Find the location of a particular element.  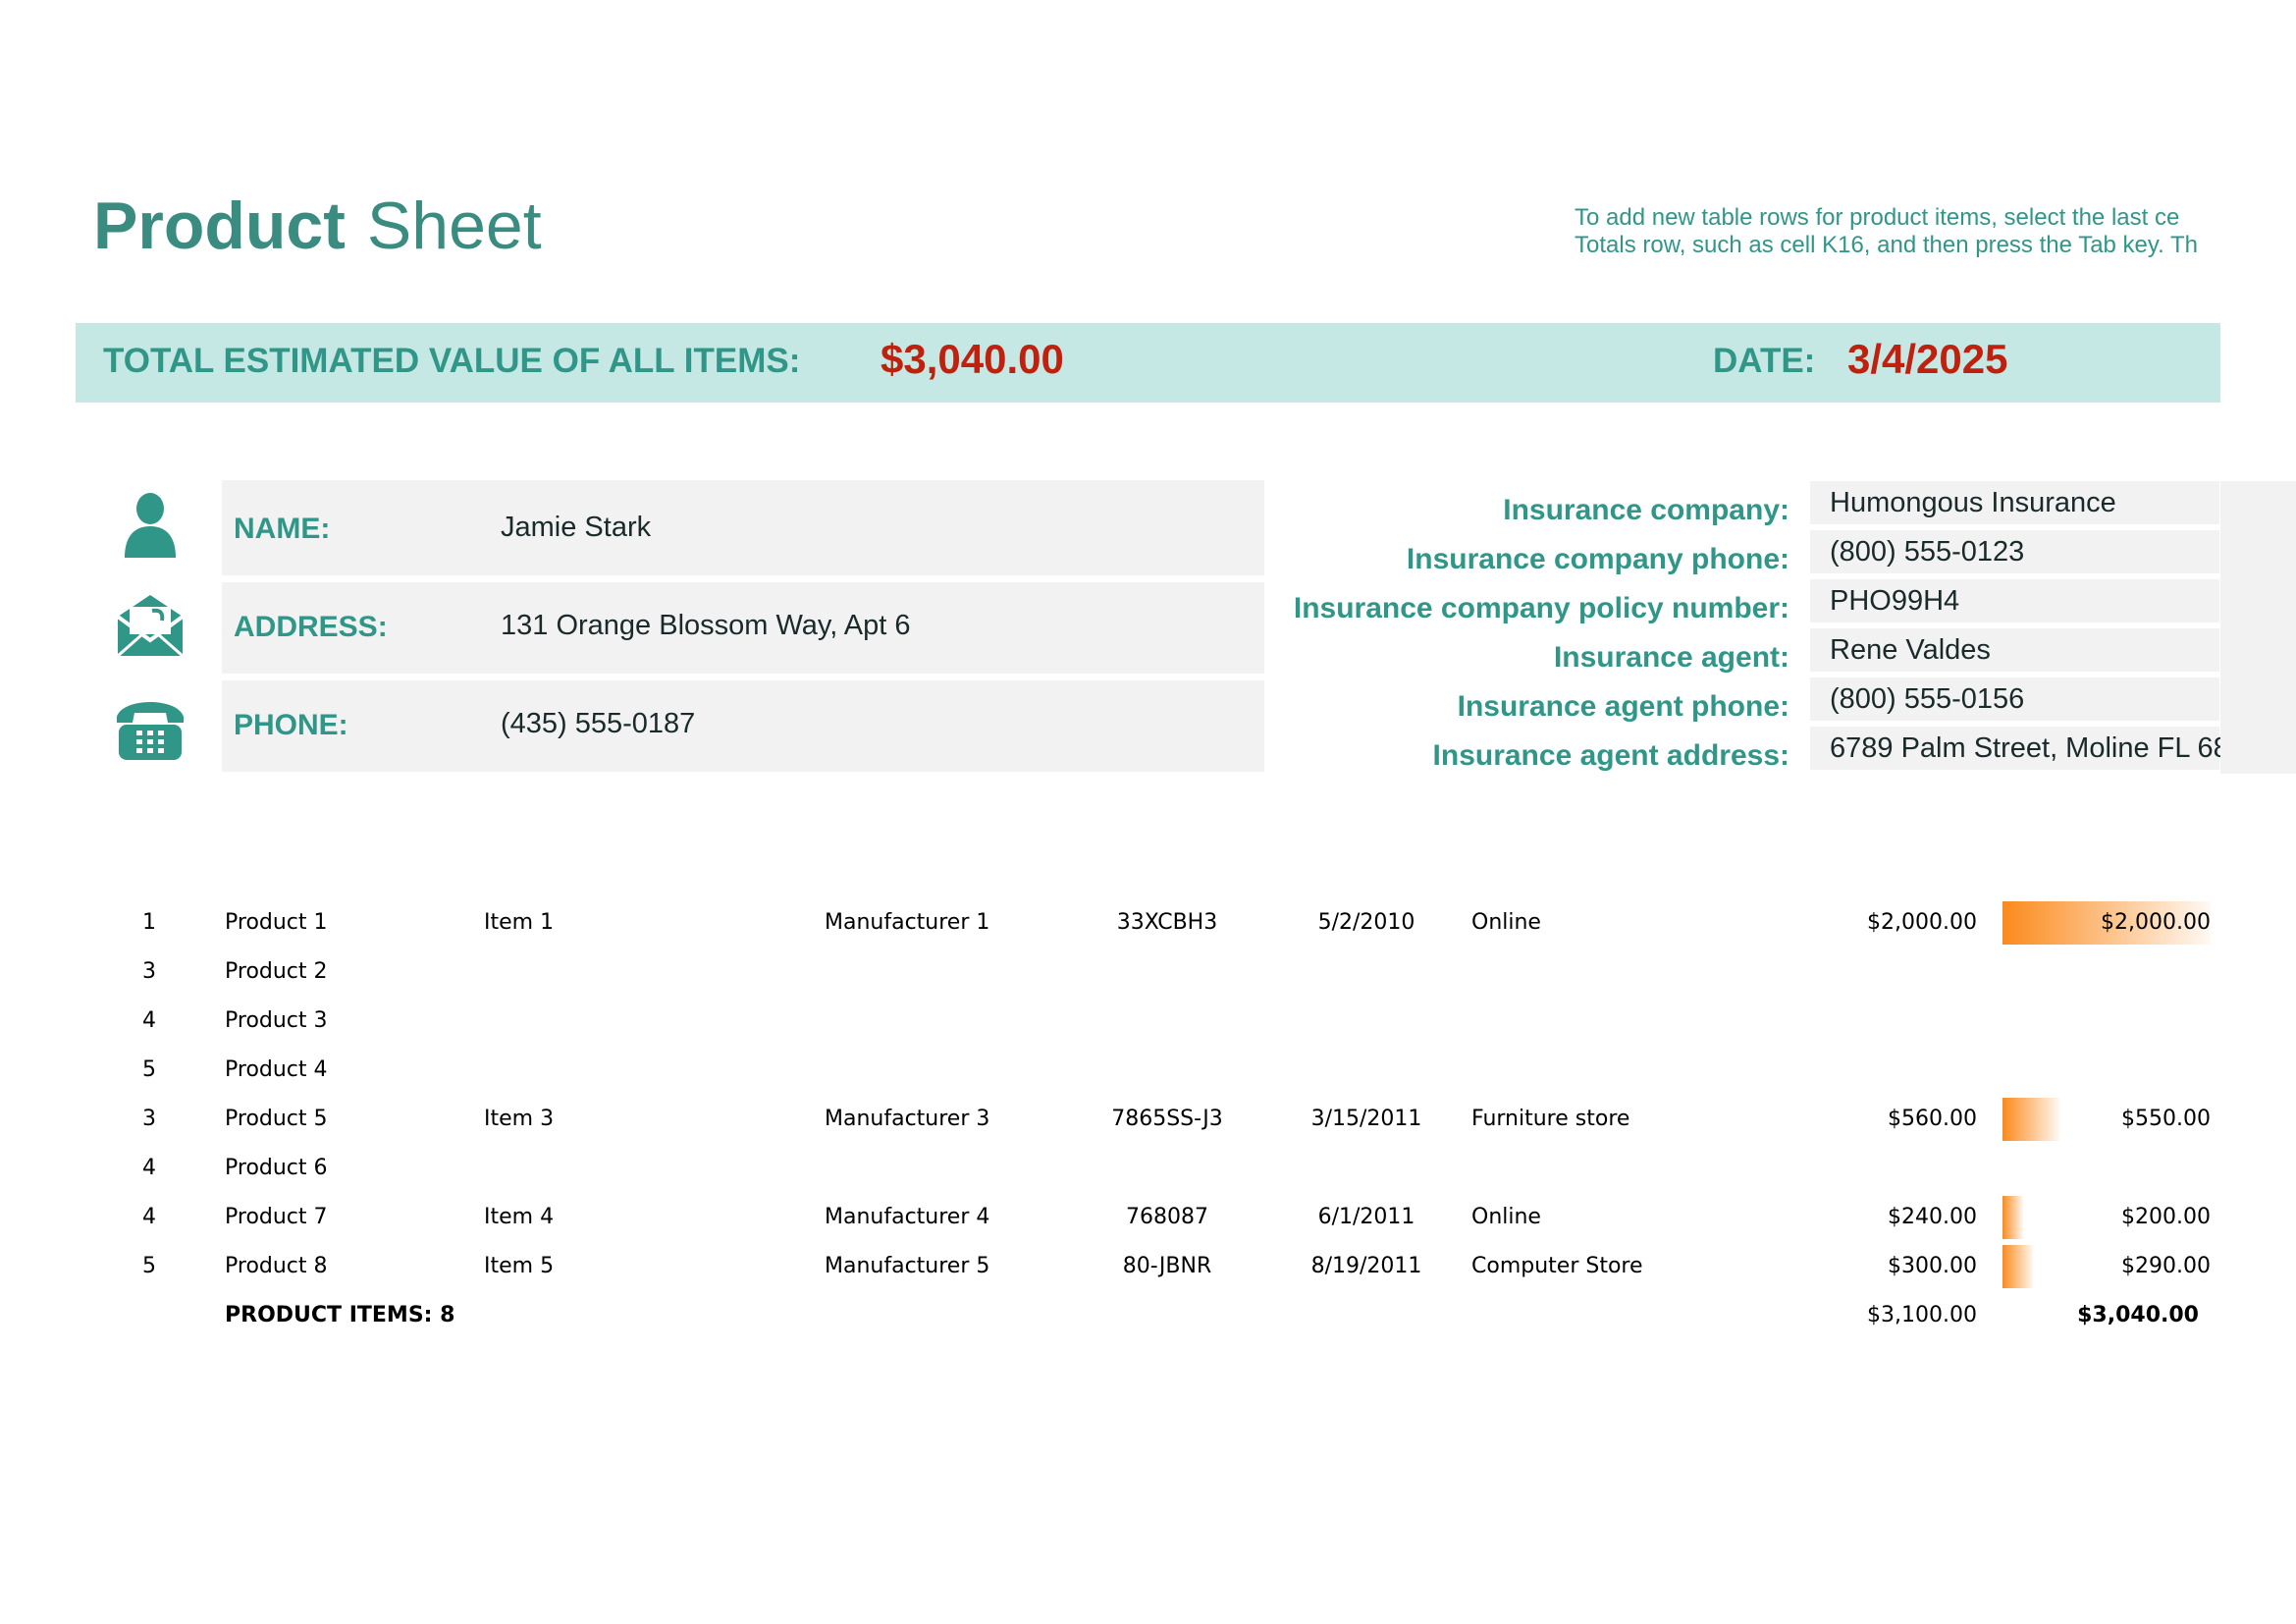

estimated-value-cell: $200.00 is located at coordinates (2106, 1217).